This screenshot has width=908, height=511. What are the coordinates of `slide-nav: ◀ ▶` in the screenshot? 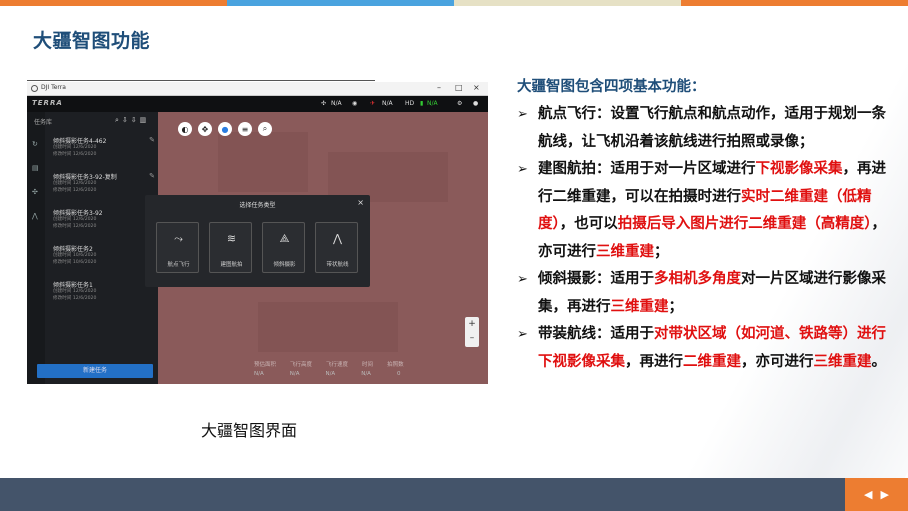 It's located at (876, 494).